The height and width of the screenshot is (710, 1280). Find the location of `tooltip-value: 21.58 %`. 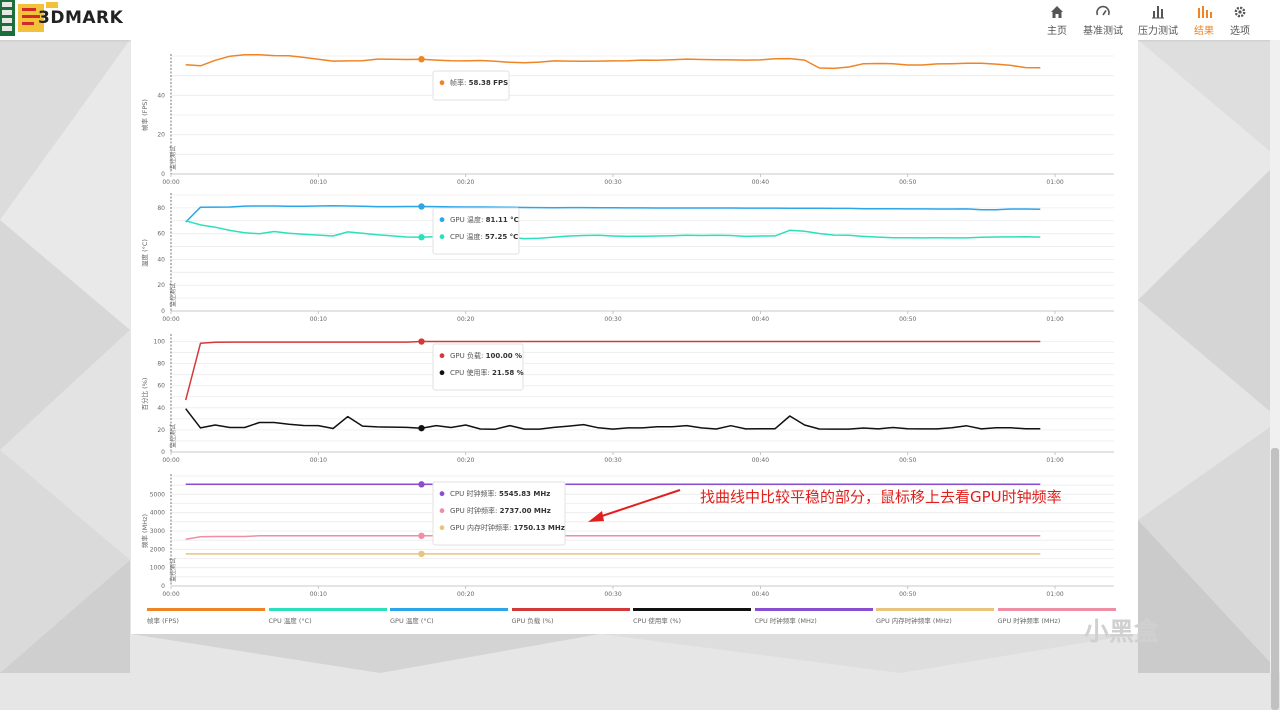

tooltip-value: 21.58 % is located at coordinates (508, 373).